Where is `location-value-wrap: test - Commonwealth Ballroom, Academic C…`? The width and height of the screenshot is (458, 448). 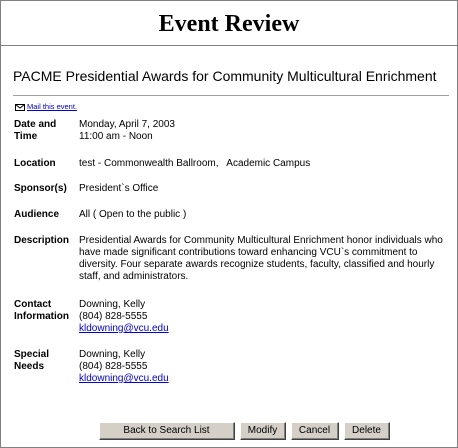
location-value-wrap: test - Commonwealth Ballroom, Academic C… is located at coordinates (265, 164).